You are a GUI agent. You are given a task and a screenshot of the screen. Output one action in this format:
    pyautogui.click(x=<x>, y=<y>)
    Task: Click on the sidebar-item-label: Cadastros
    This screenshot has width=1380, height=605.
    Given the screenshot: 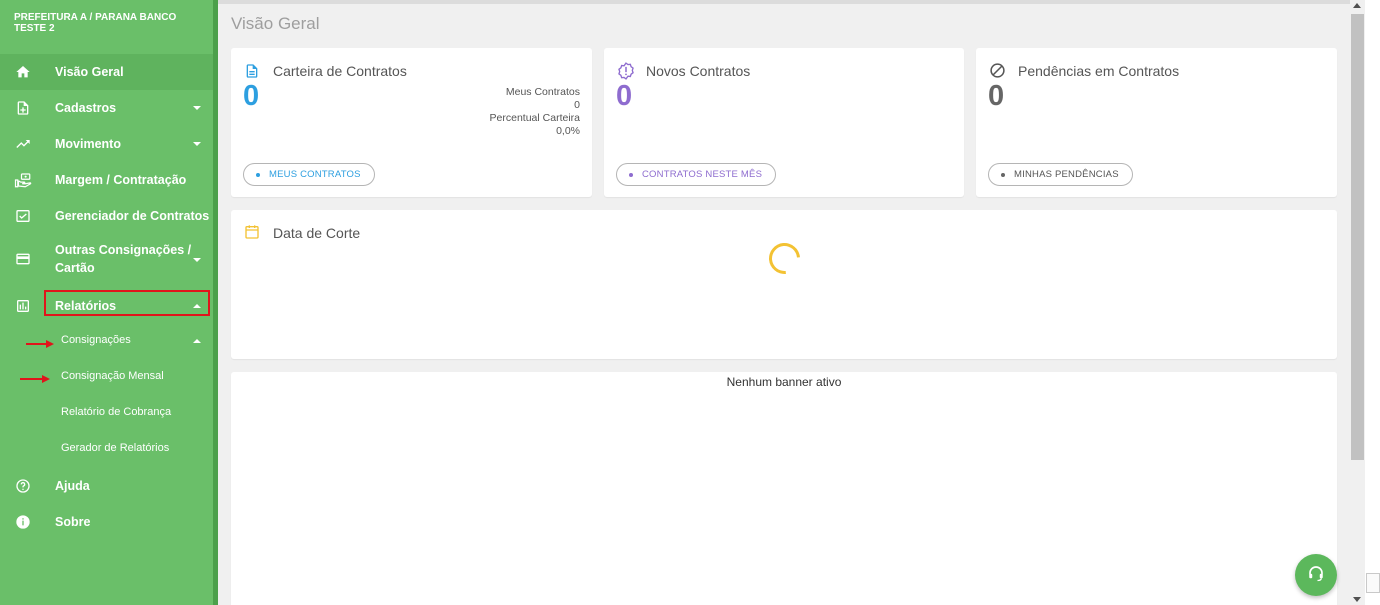 What is the action you would take?
    pyautogui.click(x=86, y=108)
    